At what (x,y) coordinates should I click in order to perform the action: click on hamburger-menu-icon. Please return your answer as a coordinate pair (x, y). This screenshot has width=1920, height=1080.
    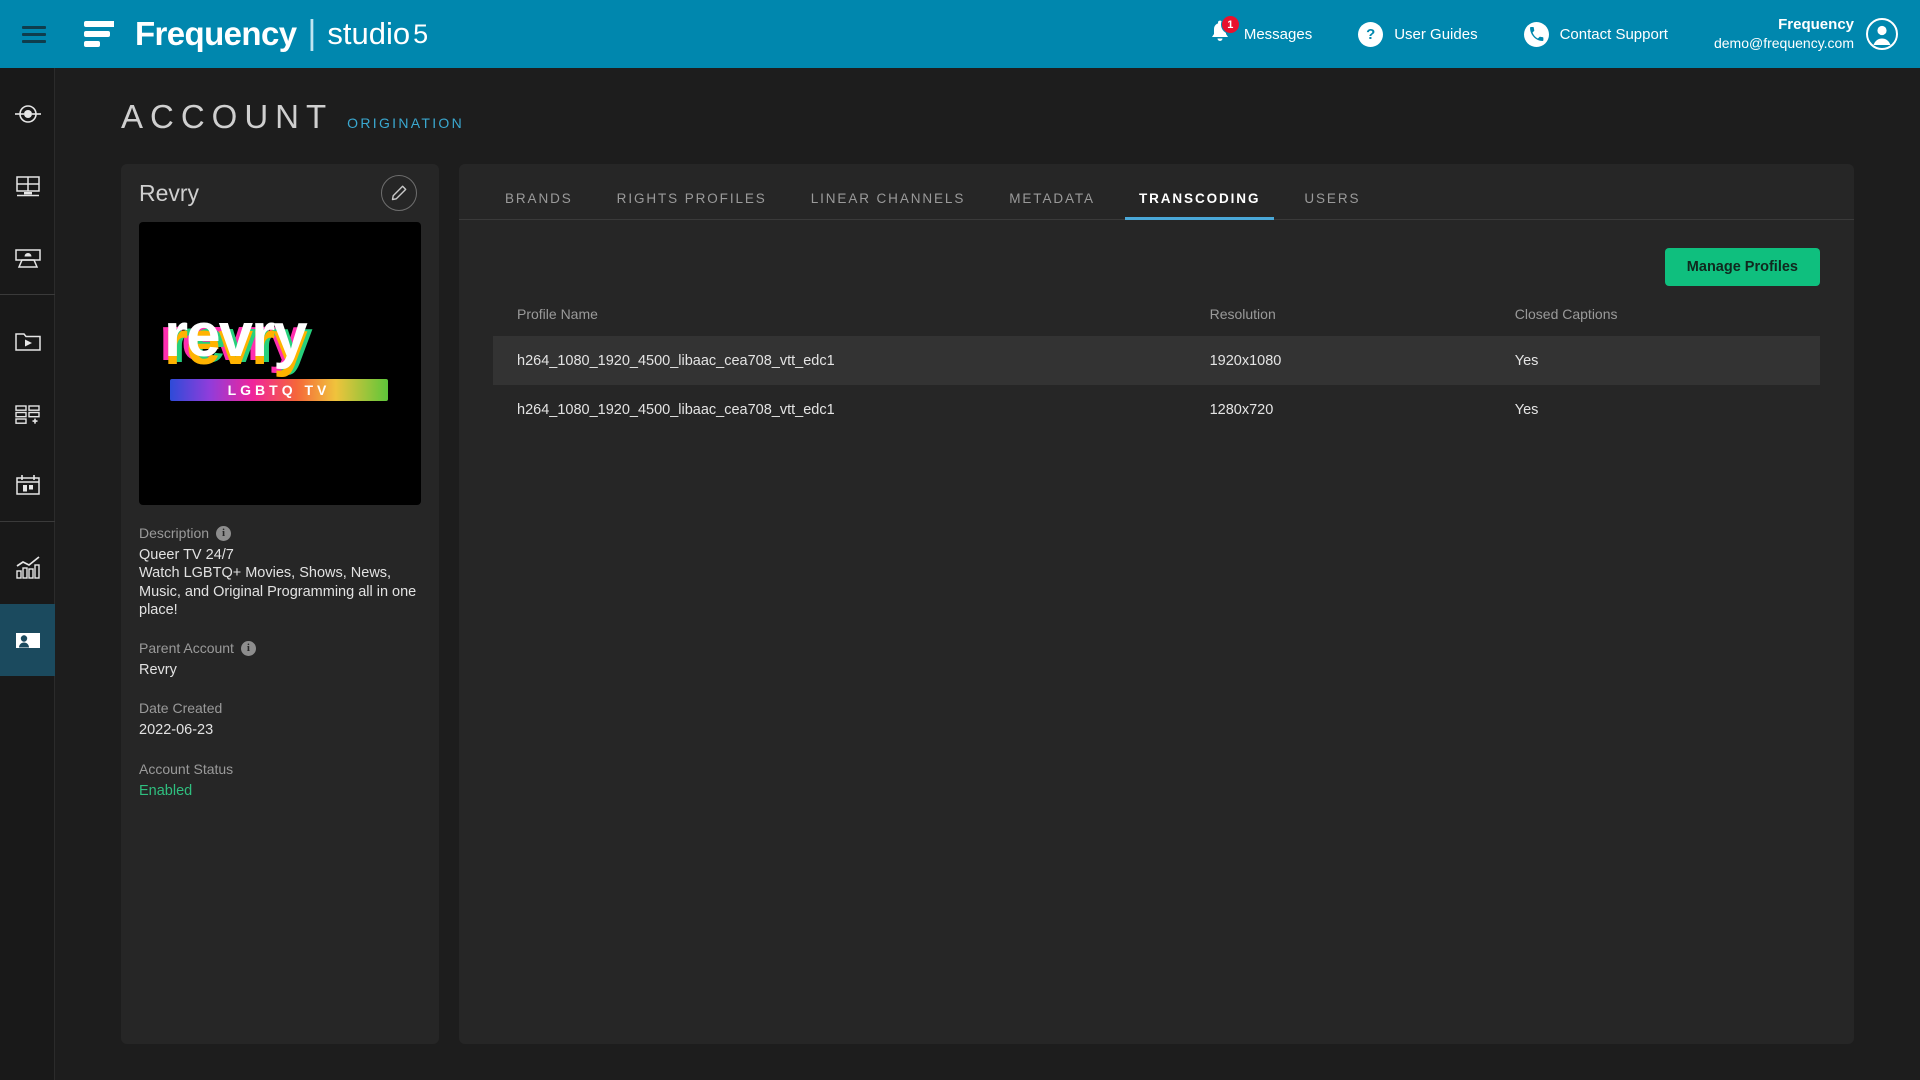
    Looking at the image, I should click on (34, 34).